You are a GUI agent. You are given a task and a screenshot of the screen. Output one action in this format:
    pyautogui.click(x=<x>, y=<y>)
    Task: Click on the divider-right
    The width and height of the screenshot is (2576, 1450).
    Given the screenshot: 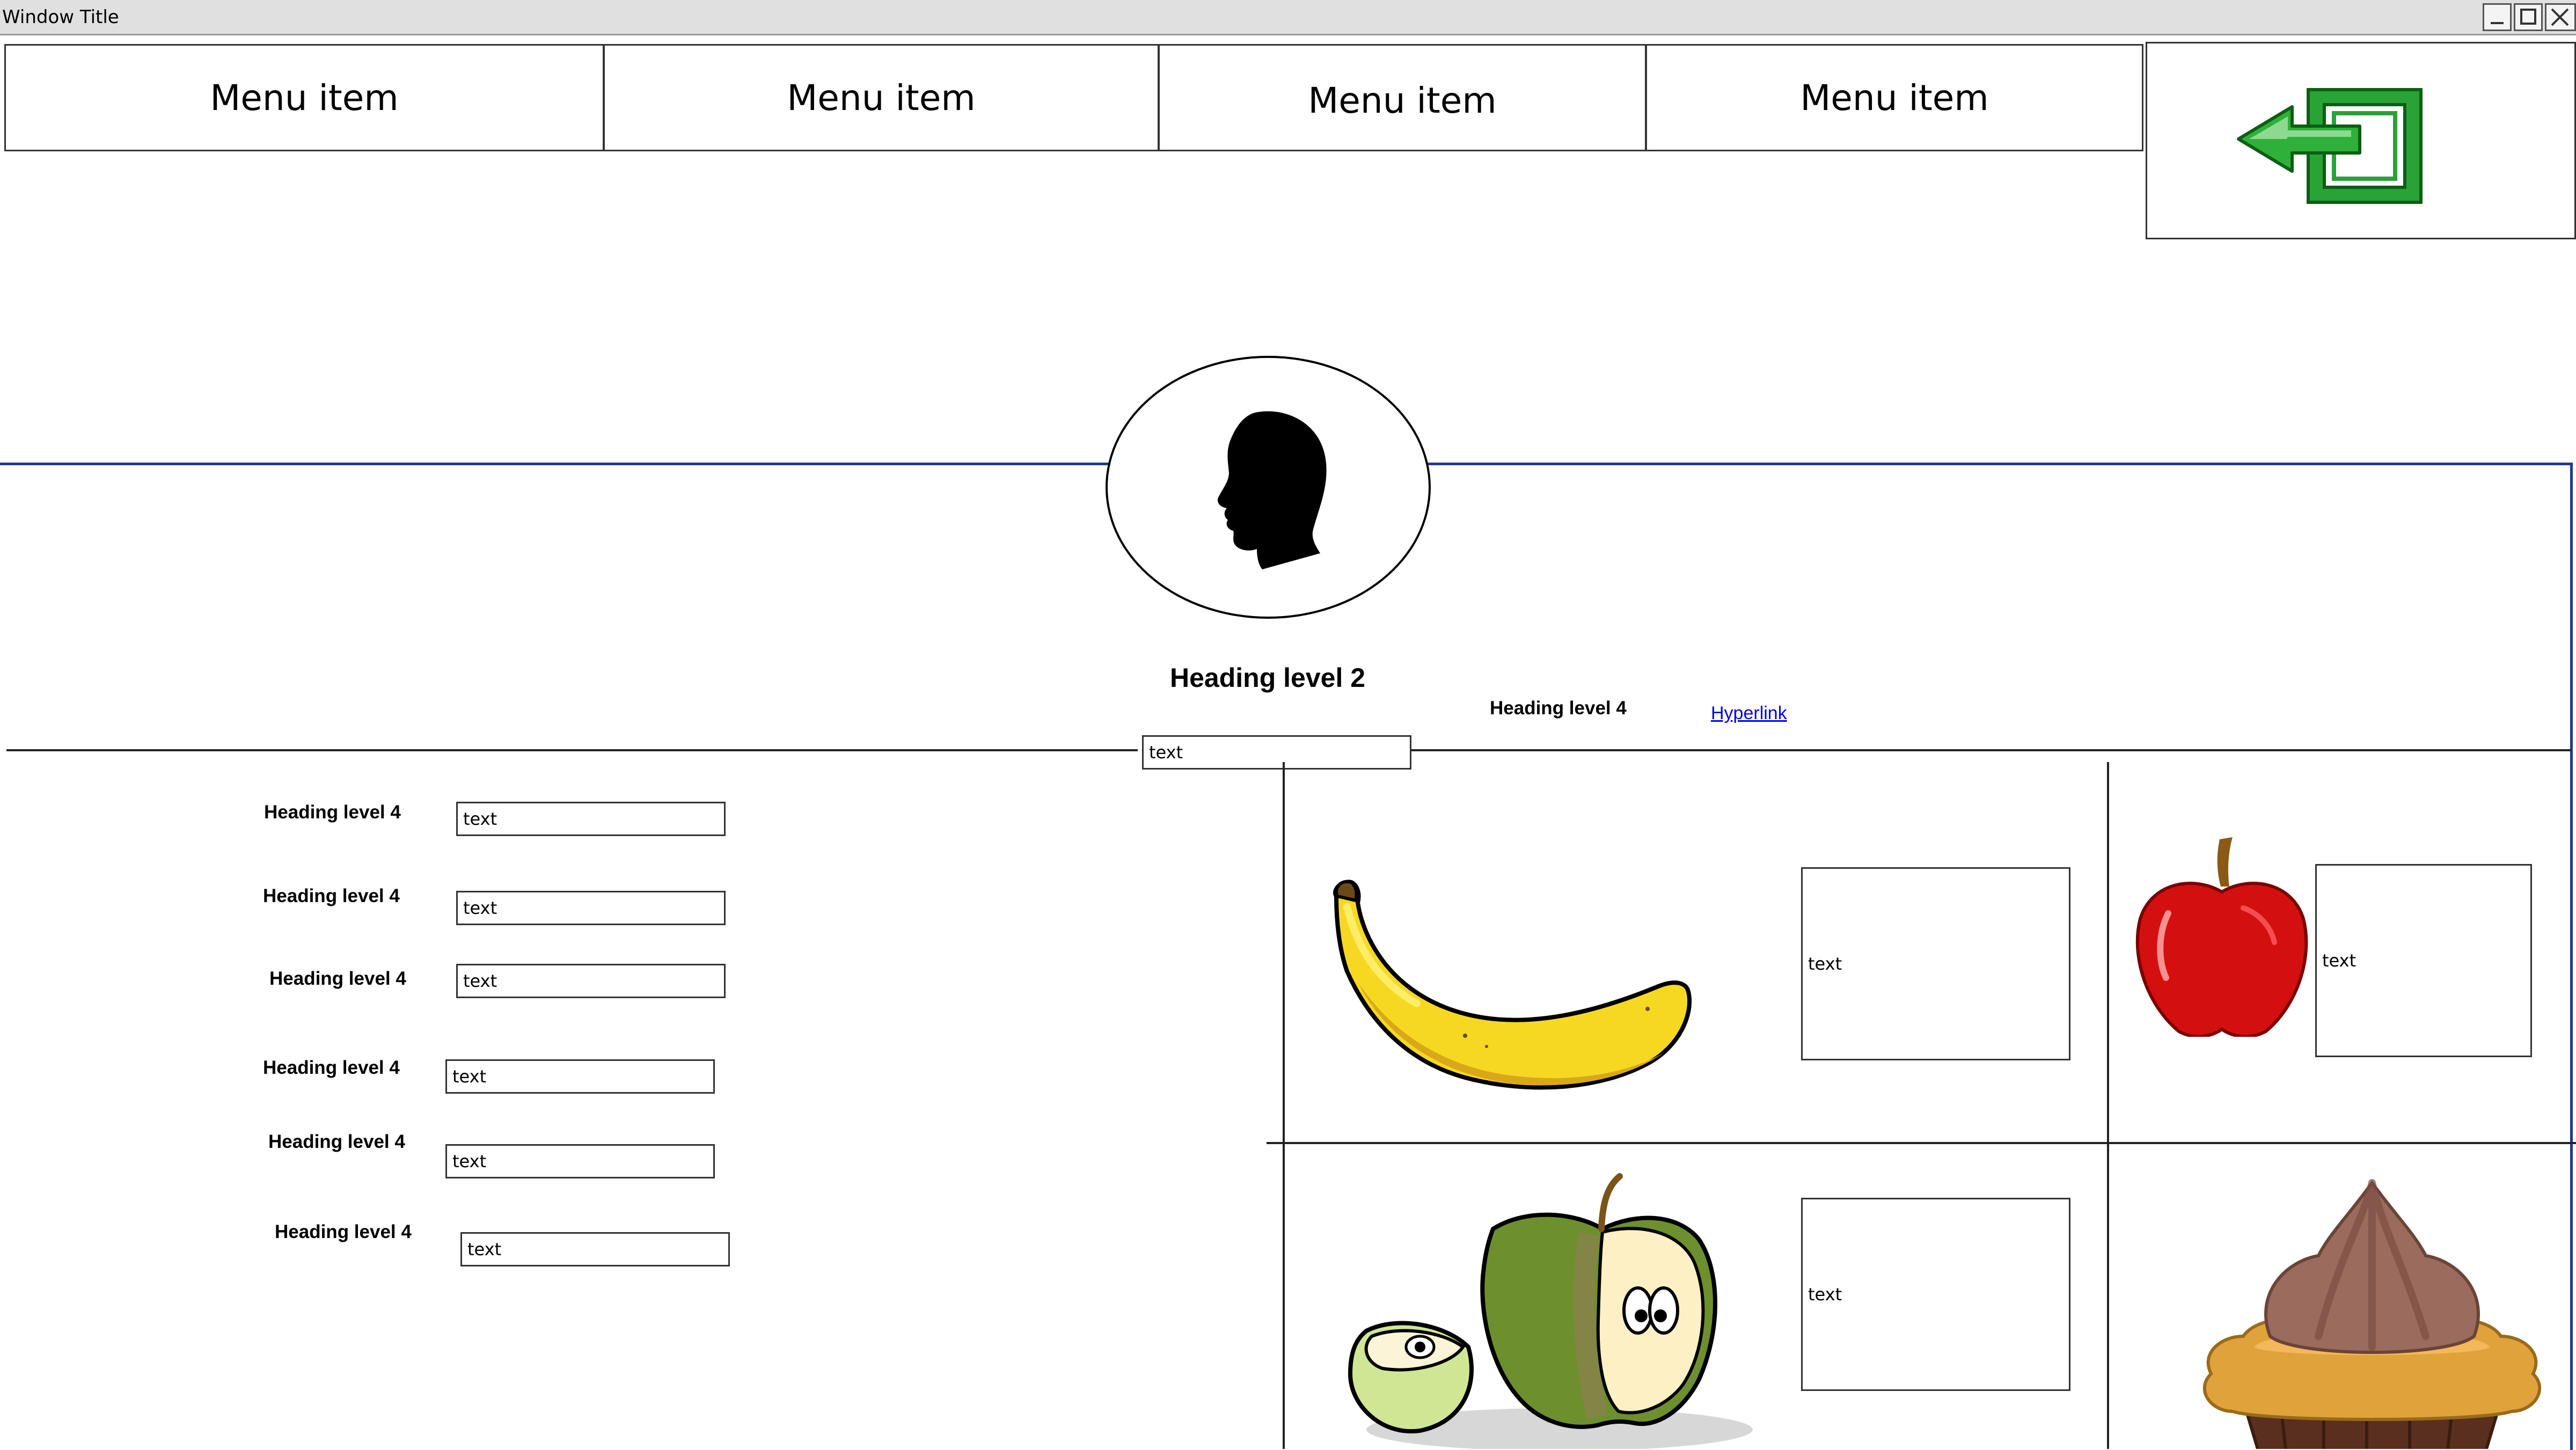 What is the action you would take?
    pyautogui.click(x=1991, y=750)
    